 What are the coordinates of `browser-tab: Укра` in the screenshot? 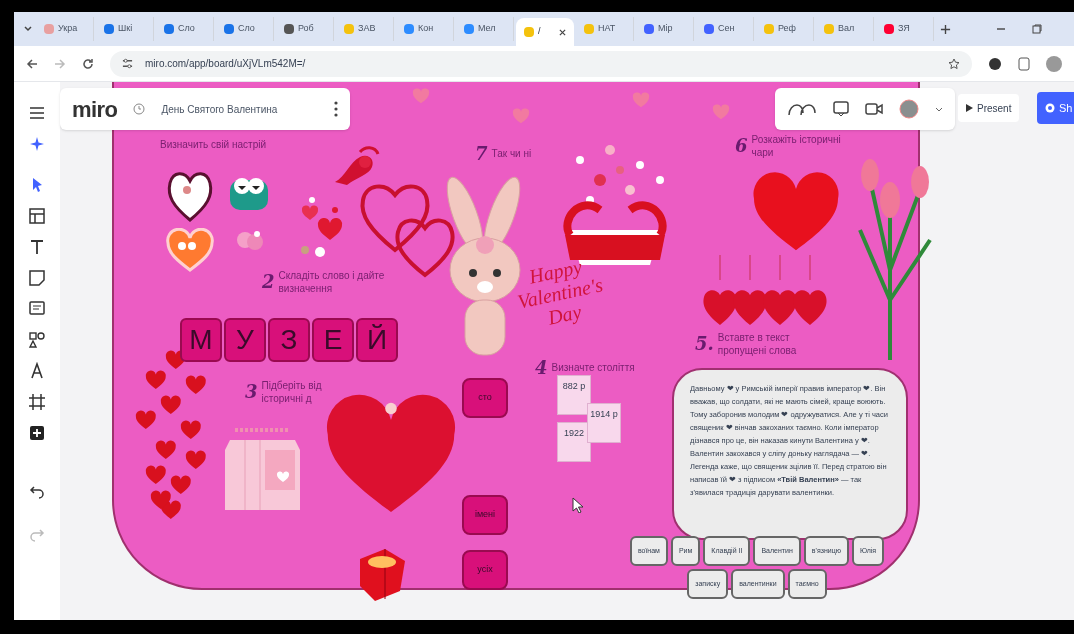 It's located at (65, 29).